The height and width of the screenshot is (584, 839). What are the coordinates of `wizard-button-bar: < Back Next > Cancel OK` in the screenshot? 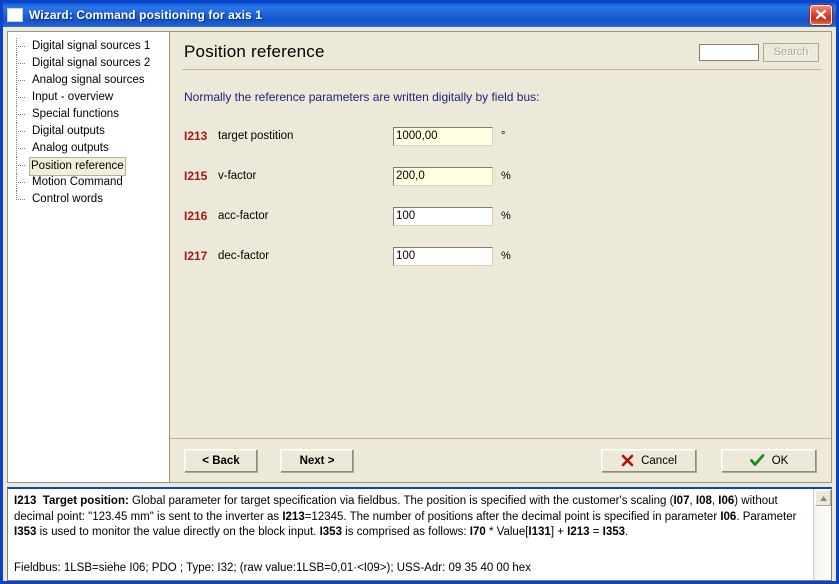 It's located at (500, 460).